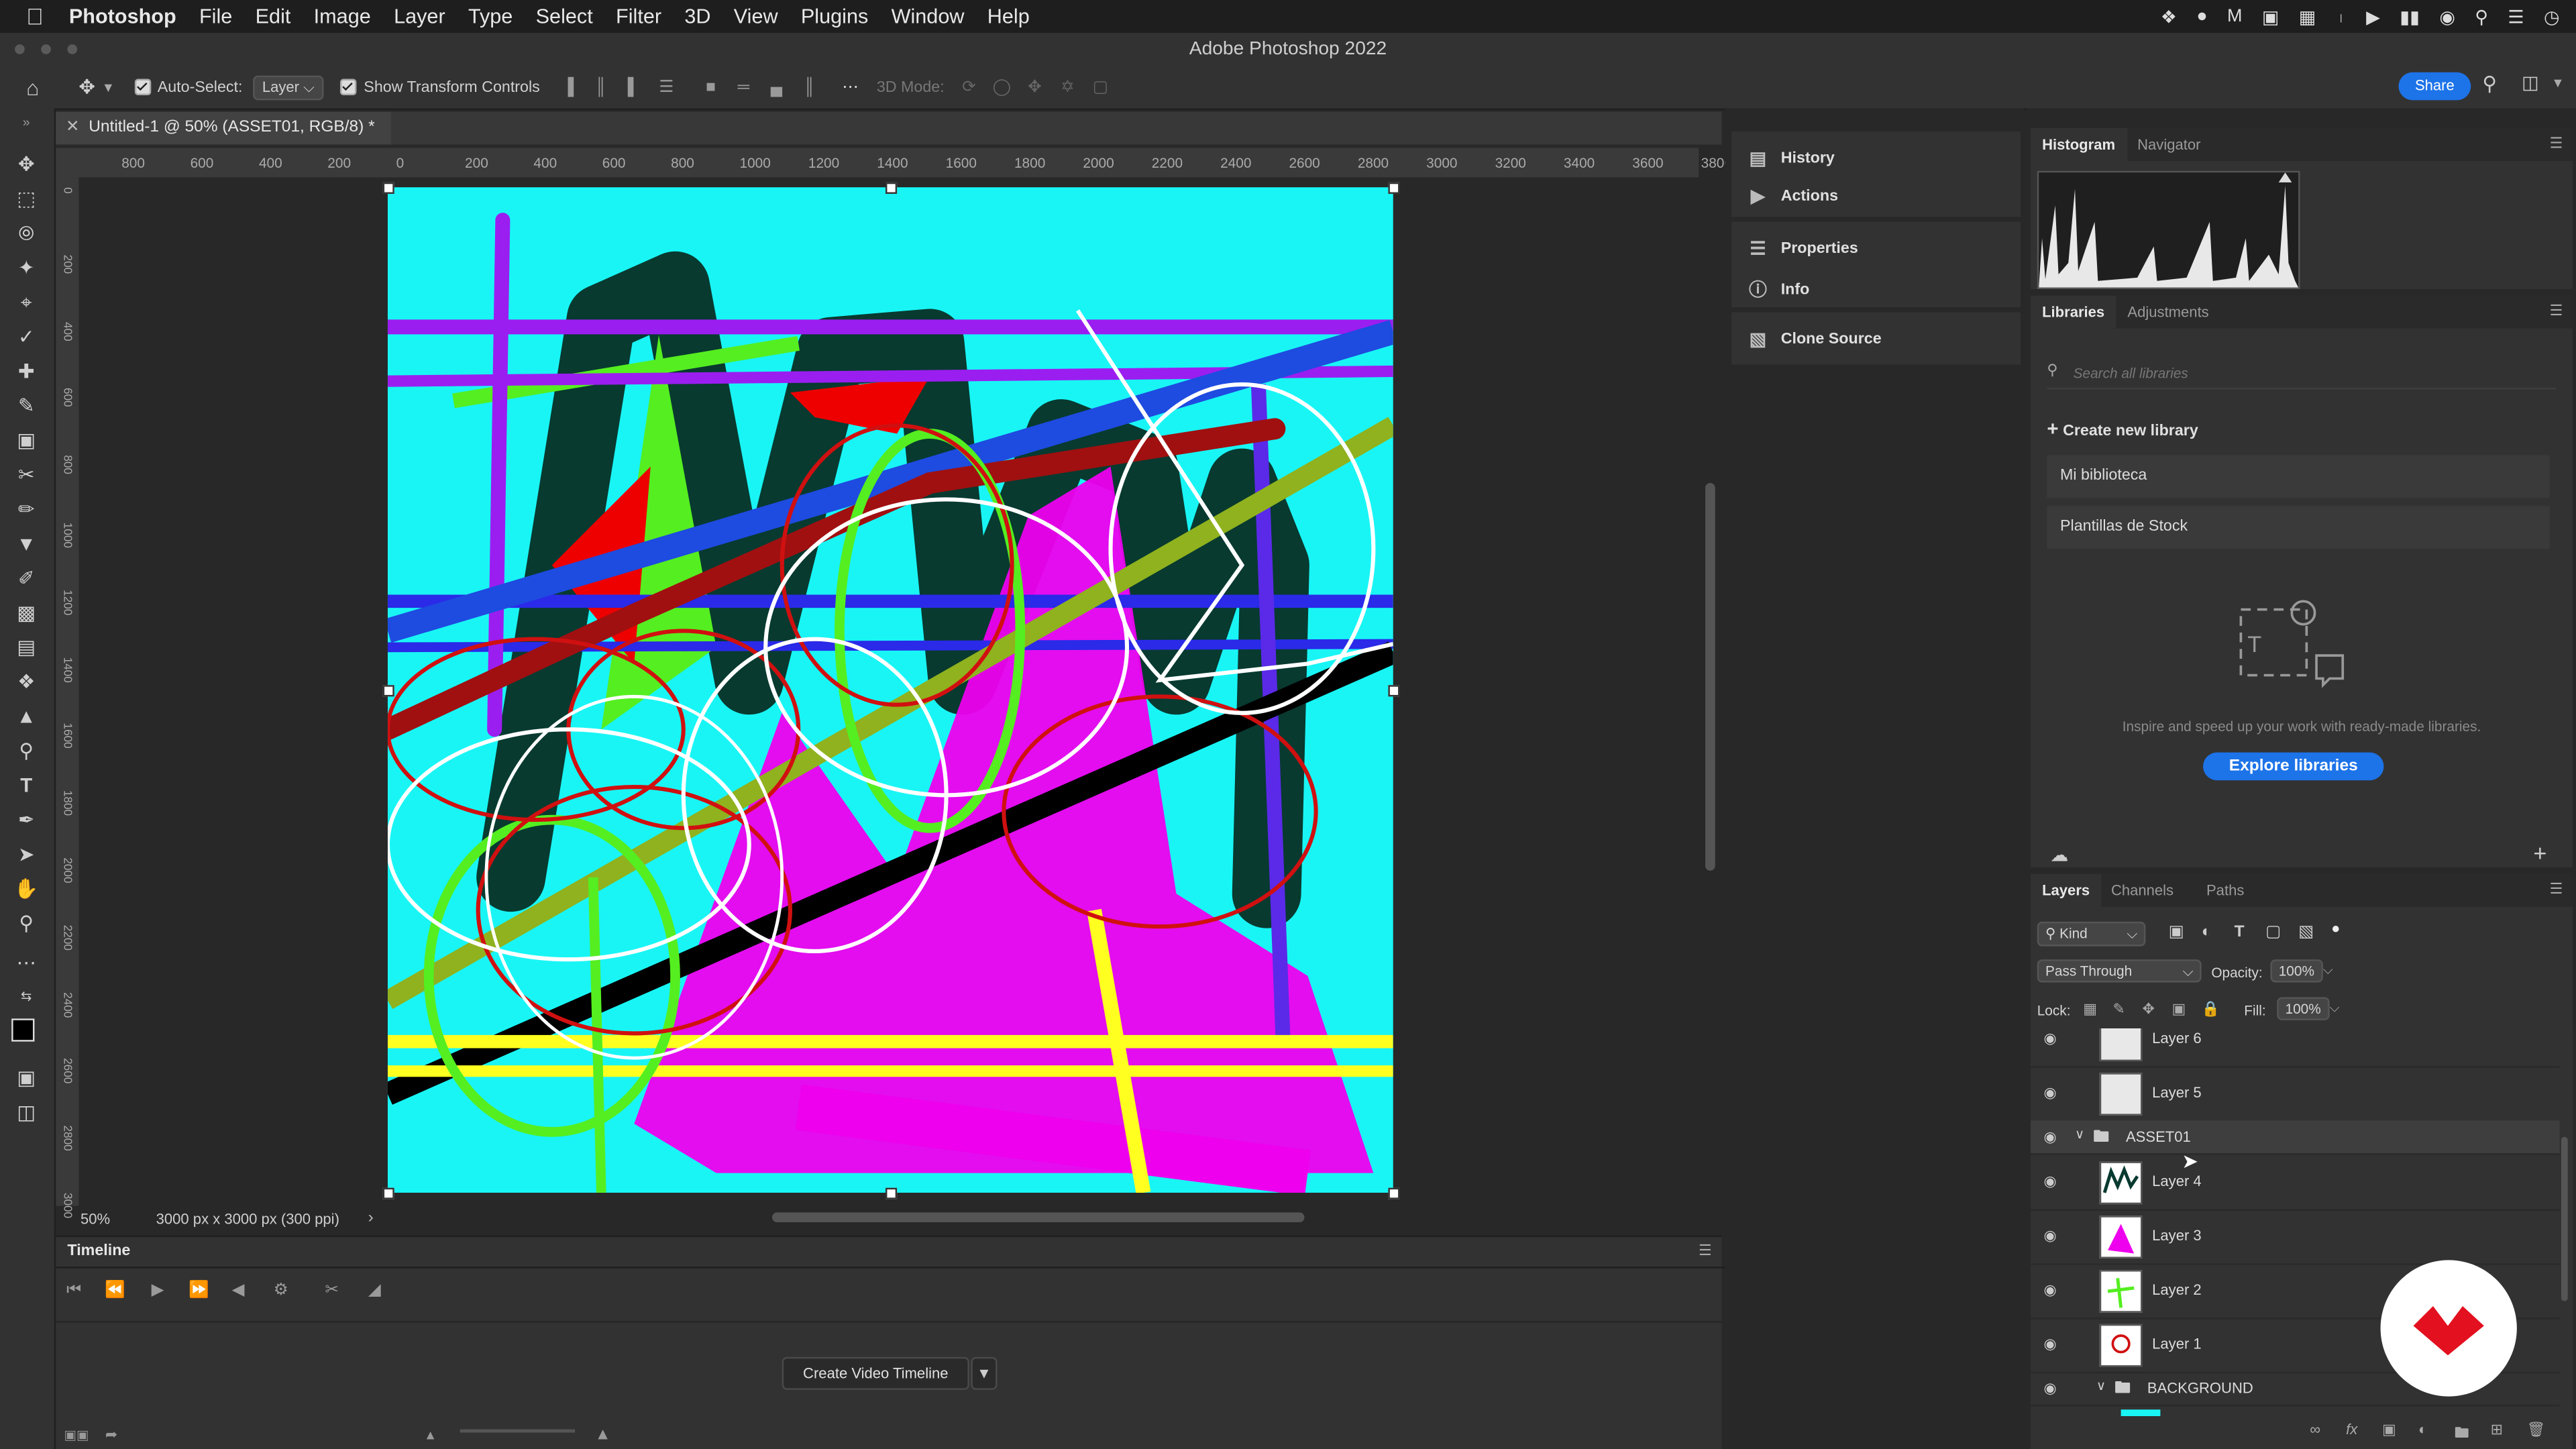 The height and width of the screenshot is (1449, 2576). I want to click on cloud-icon: ☁, so click(2059, 855).